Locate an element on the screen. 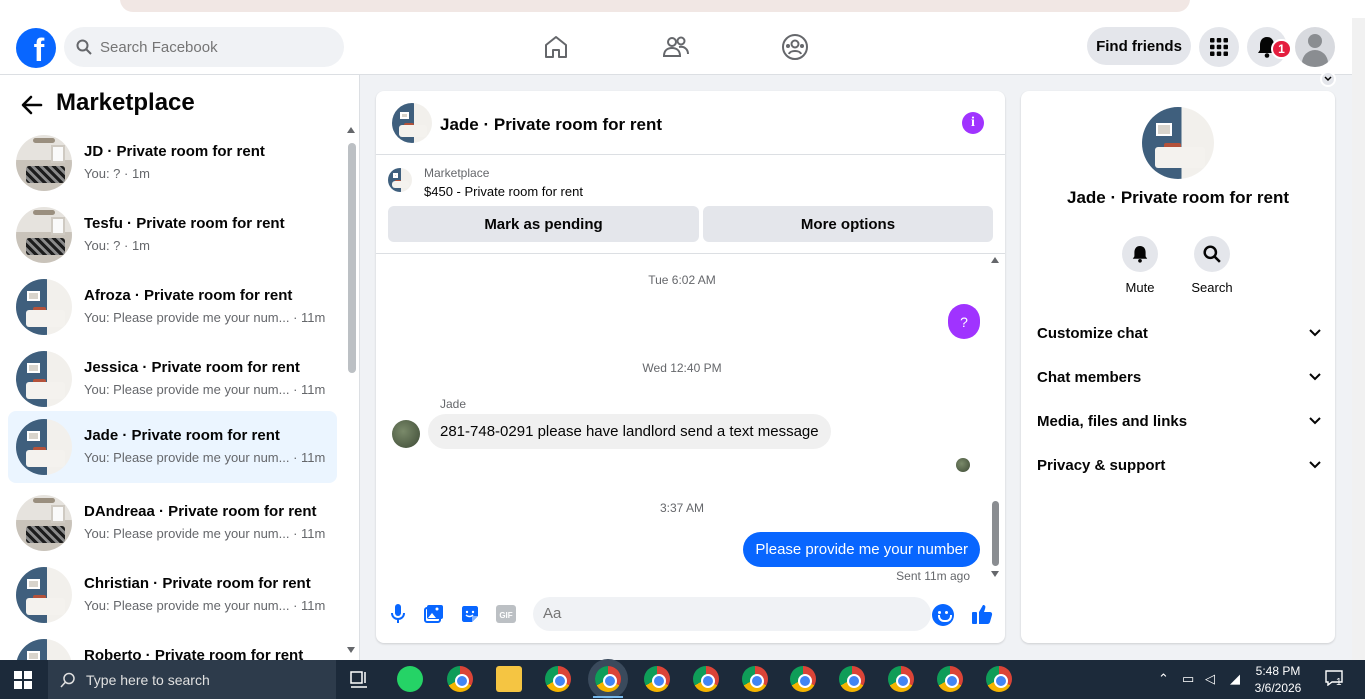 This screenshot has width=1365, height=699. taskbar-search: Type here to search is located at coordinates (192, 679).